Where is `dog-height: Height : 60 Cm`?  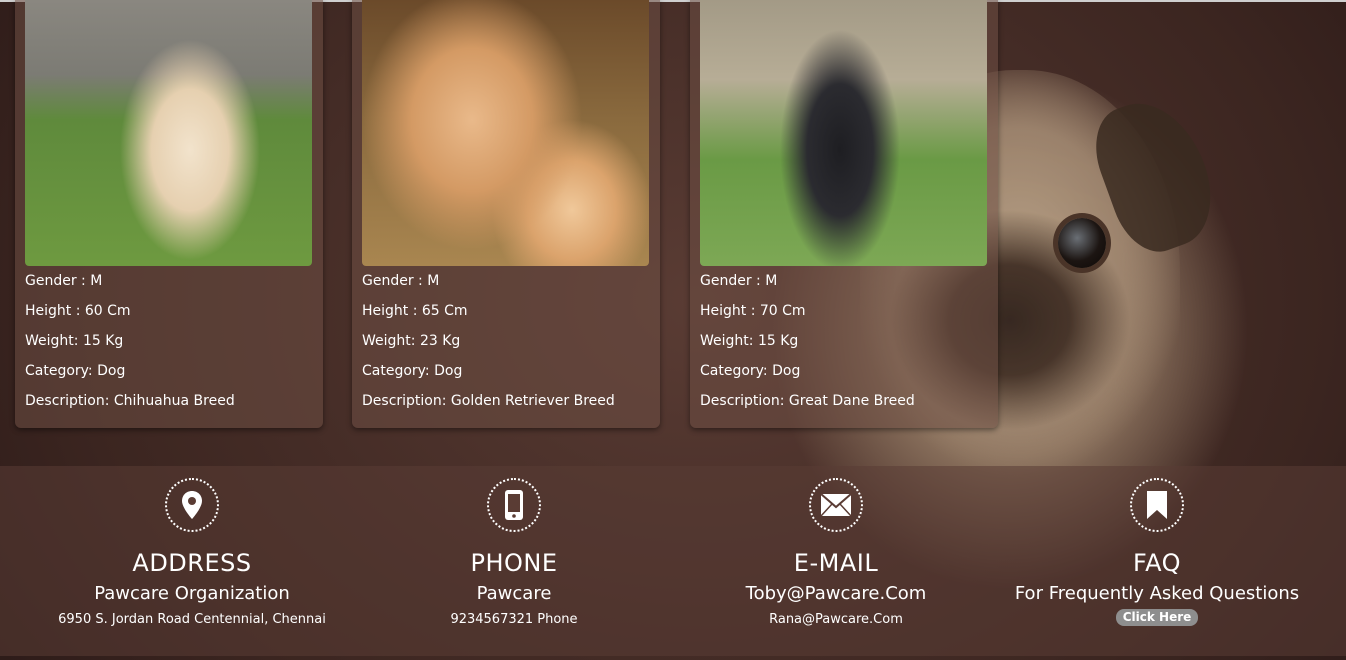
dog-height: Height : 60 Cm is located at coordinates (78, 311).